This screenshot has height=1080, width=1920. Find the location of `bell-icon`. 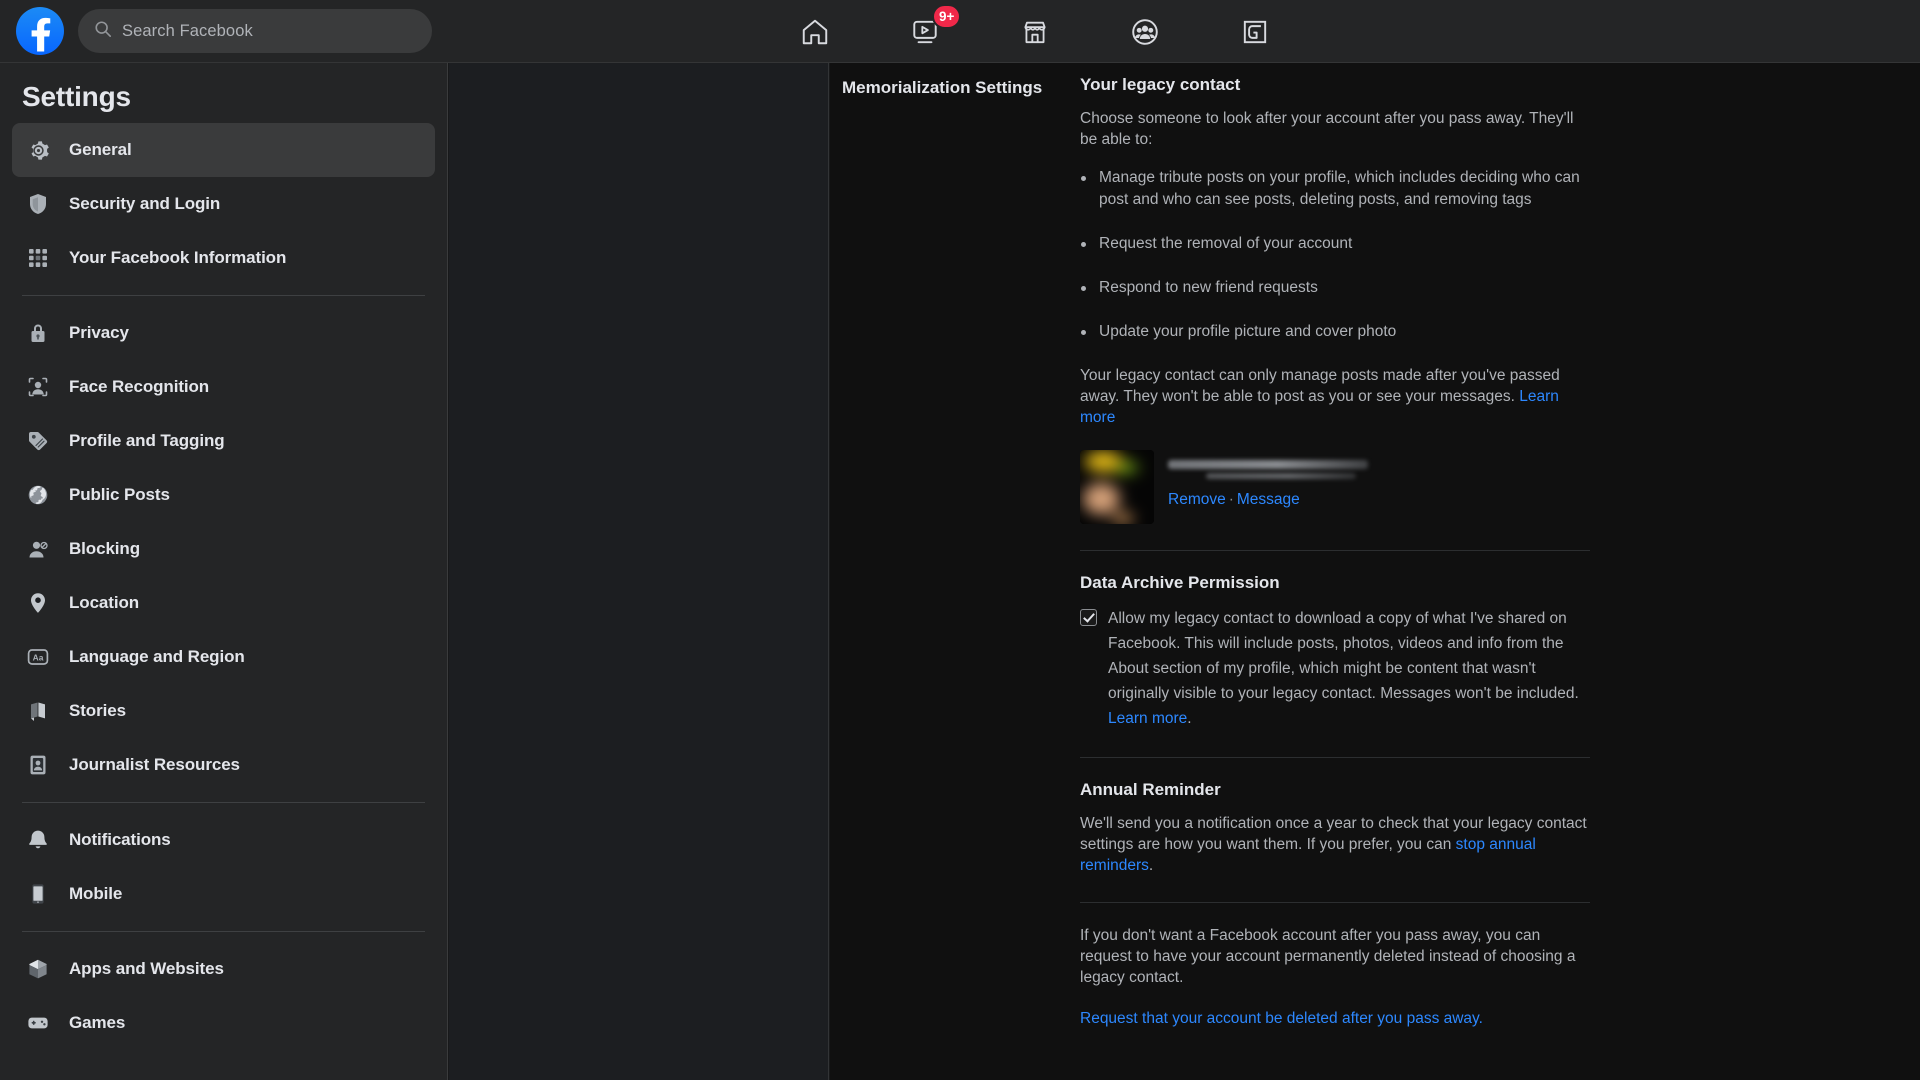

bell-icon is located at coordinates (38, 840).